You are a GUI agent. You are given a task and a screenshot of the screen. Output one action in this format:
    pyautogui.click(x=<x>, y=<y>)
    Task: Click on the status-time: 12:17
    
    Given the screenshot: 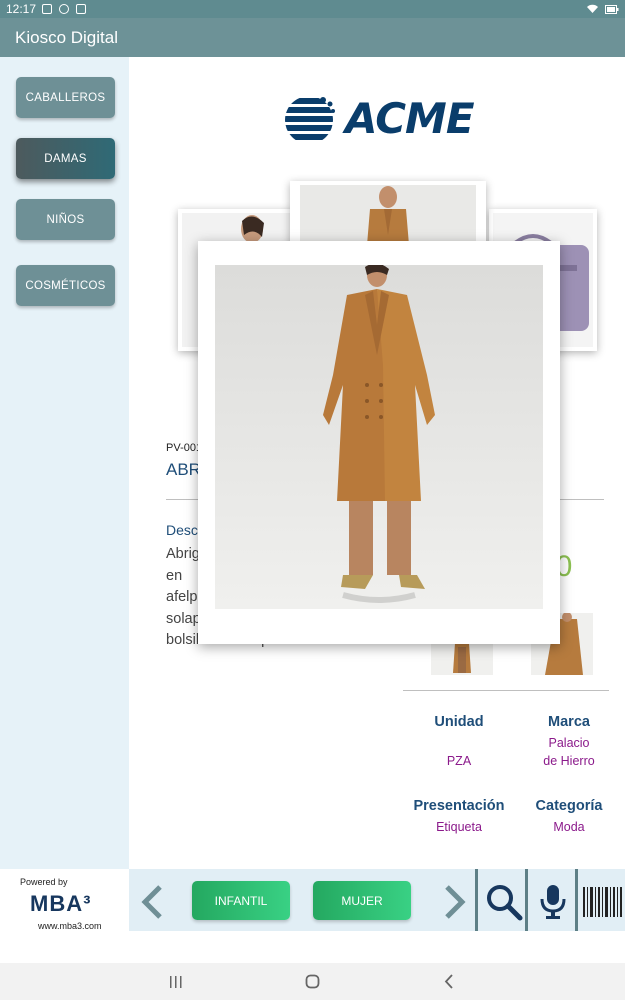 What is the action you would take?
    pyautogui.click(x=21, y=9)
    